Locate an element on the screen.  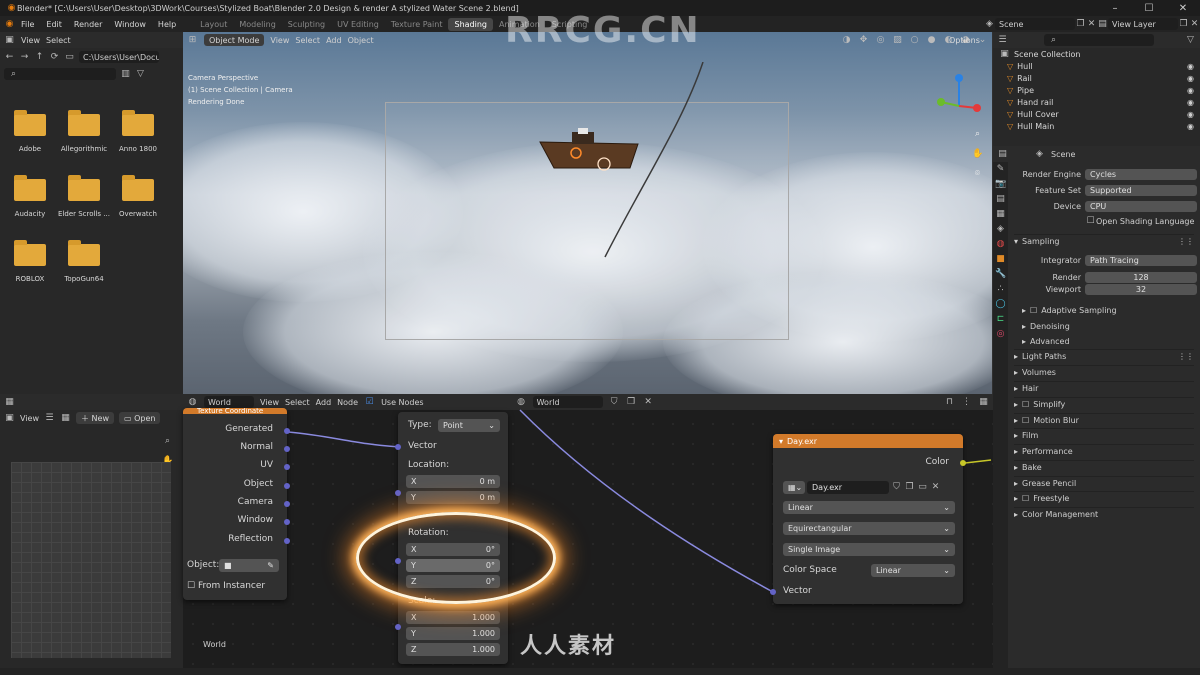
refresh-icon: ⟳ is located at coordinates (54, 57).